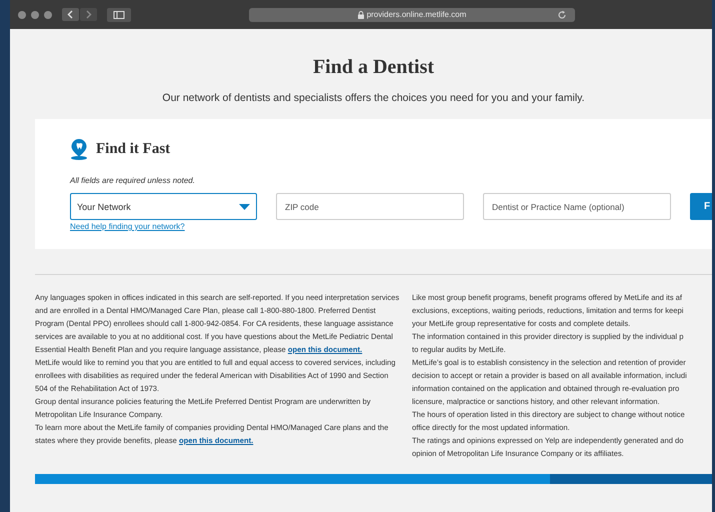 The image size is (715, 512). I want to click on close-dot-icon, so click(22, 14).